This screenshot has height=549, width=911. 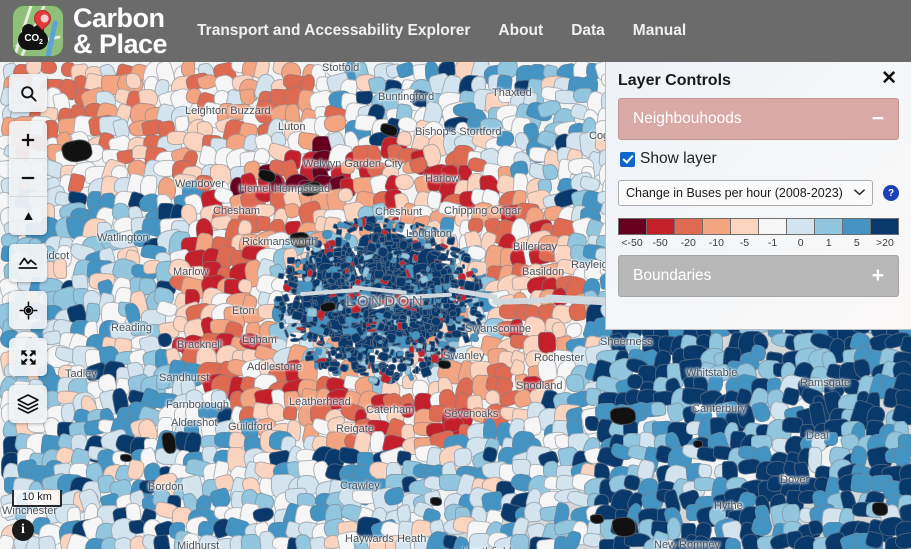 I want to click on legend-swatch-strip, so click(x=758, y=226).